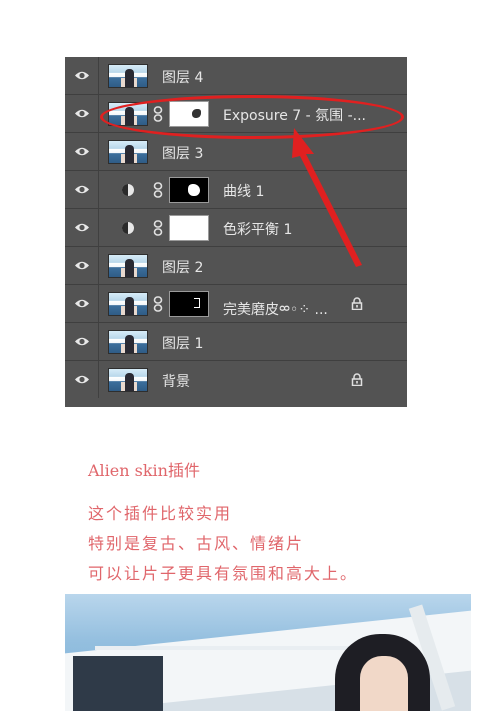  What do you see at coordinates (243, 191) in the screenshot?
I see `layer-name: 曲线 1` at bounding box center [243, 191].